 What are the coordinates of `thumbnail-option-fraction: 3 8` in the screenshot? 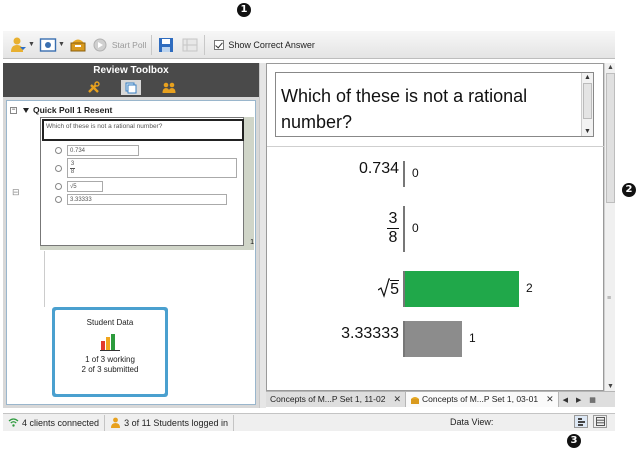 It's located at (152, 168).